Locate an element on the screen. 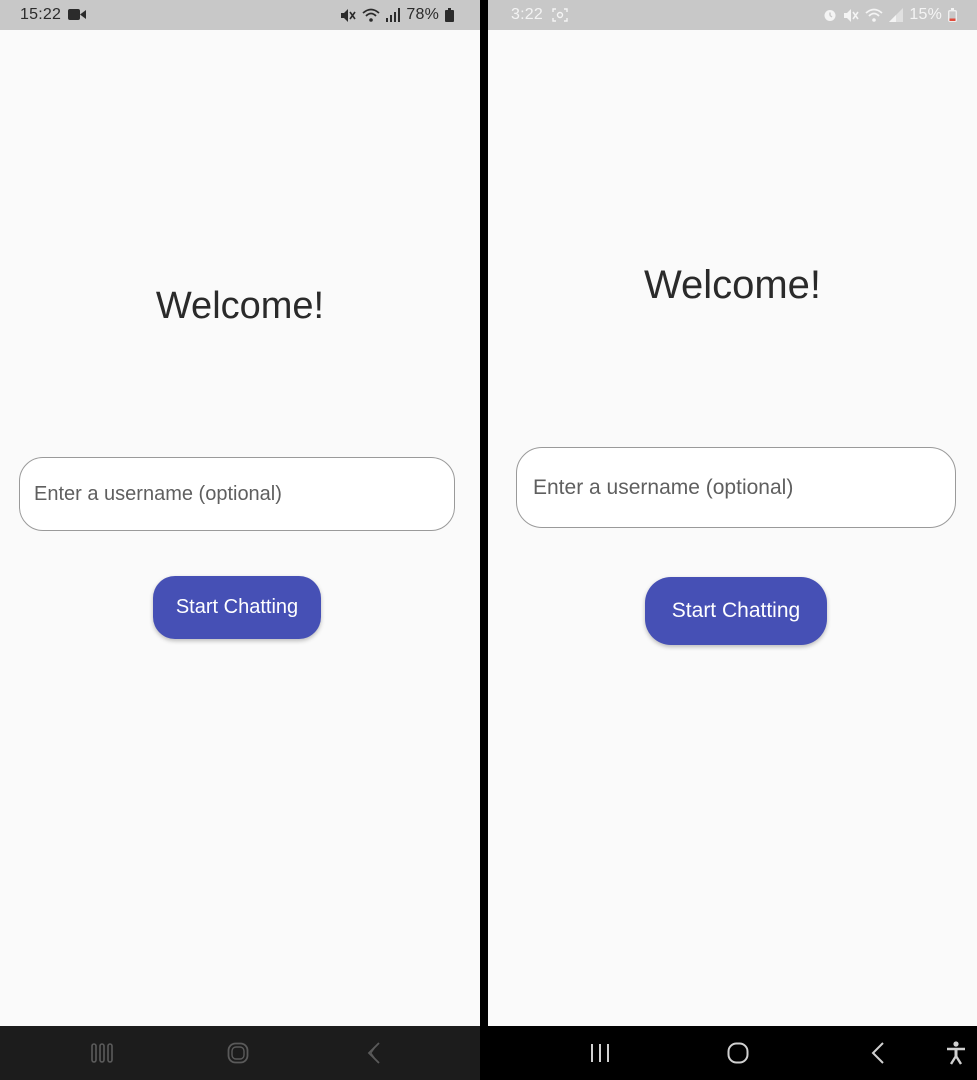  status-icons: 15% is located at coordinates (890, 15).